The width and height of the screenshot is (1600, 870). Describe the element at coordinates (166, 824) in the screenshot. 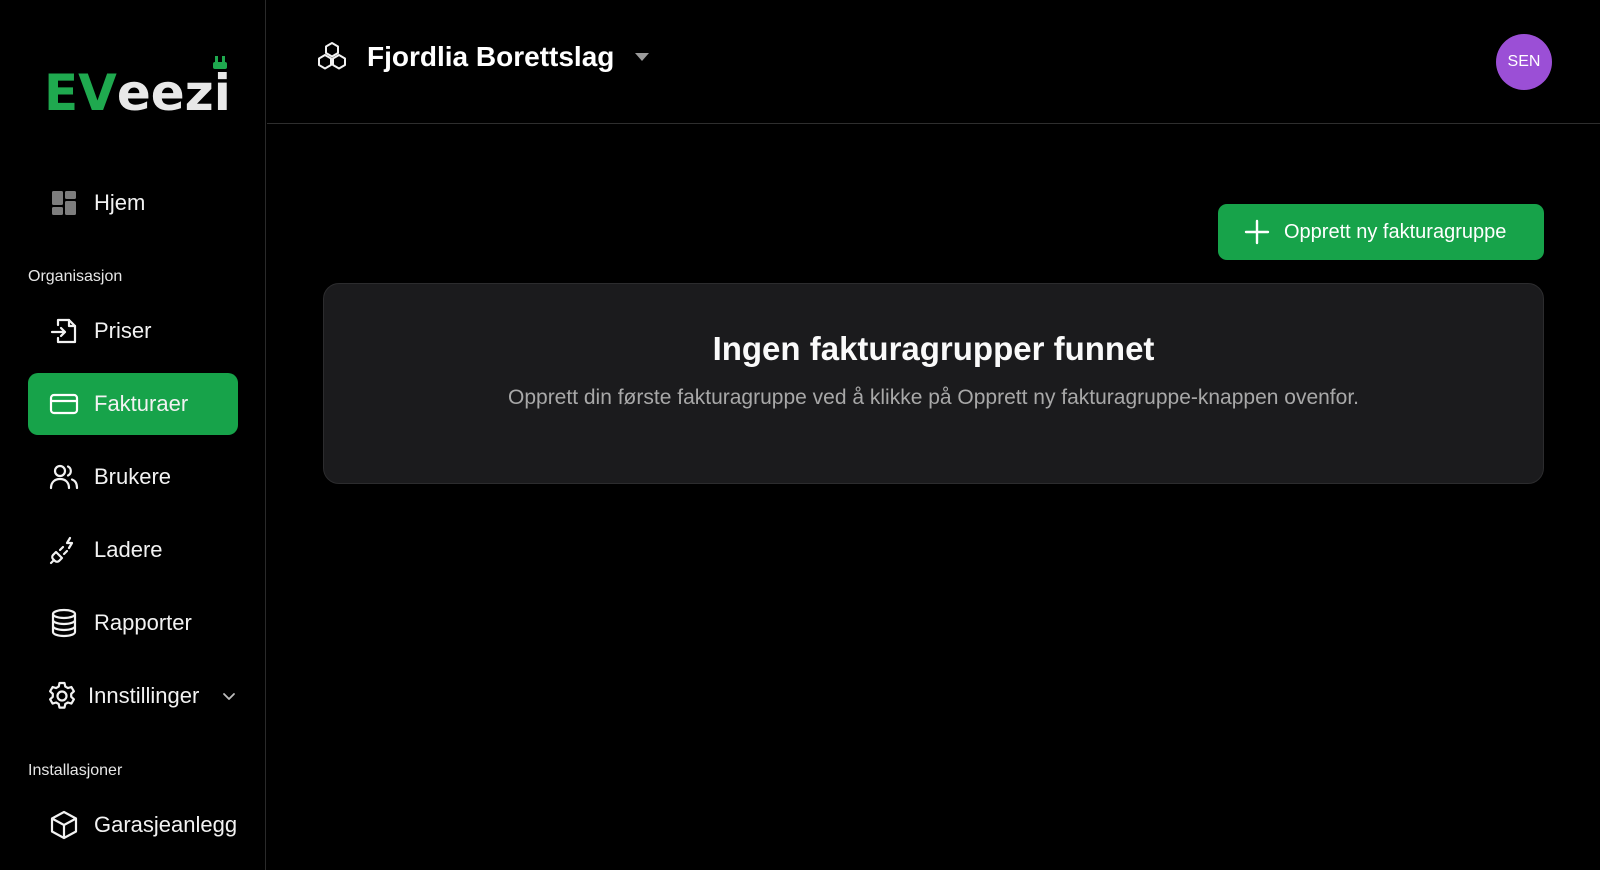

I see `sidebar-item-label: Garasjeanlegg` at that location.